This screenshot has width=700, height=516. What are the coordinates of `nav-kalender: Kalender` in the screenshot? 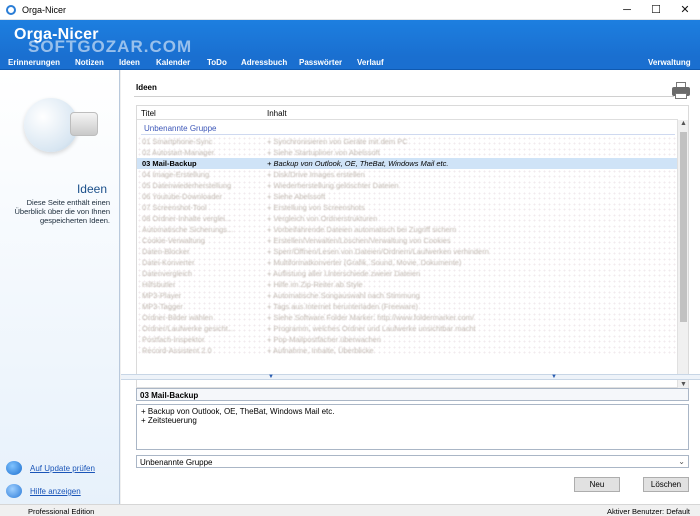 It's located at (173, 62).